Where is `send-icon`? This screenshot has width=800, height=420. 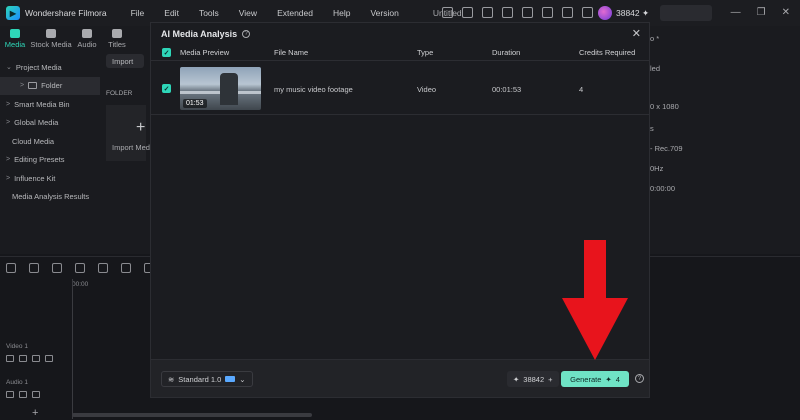 send-icon is located at coordinates (447, 12).